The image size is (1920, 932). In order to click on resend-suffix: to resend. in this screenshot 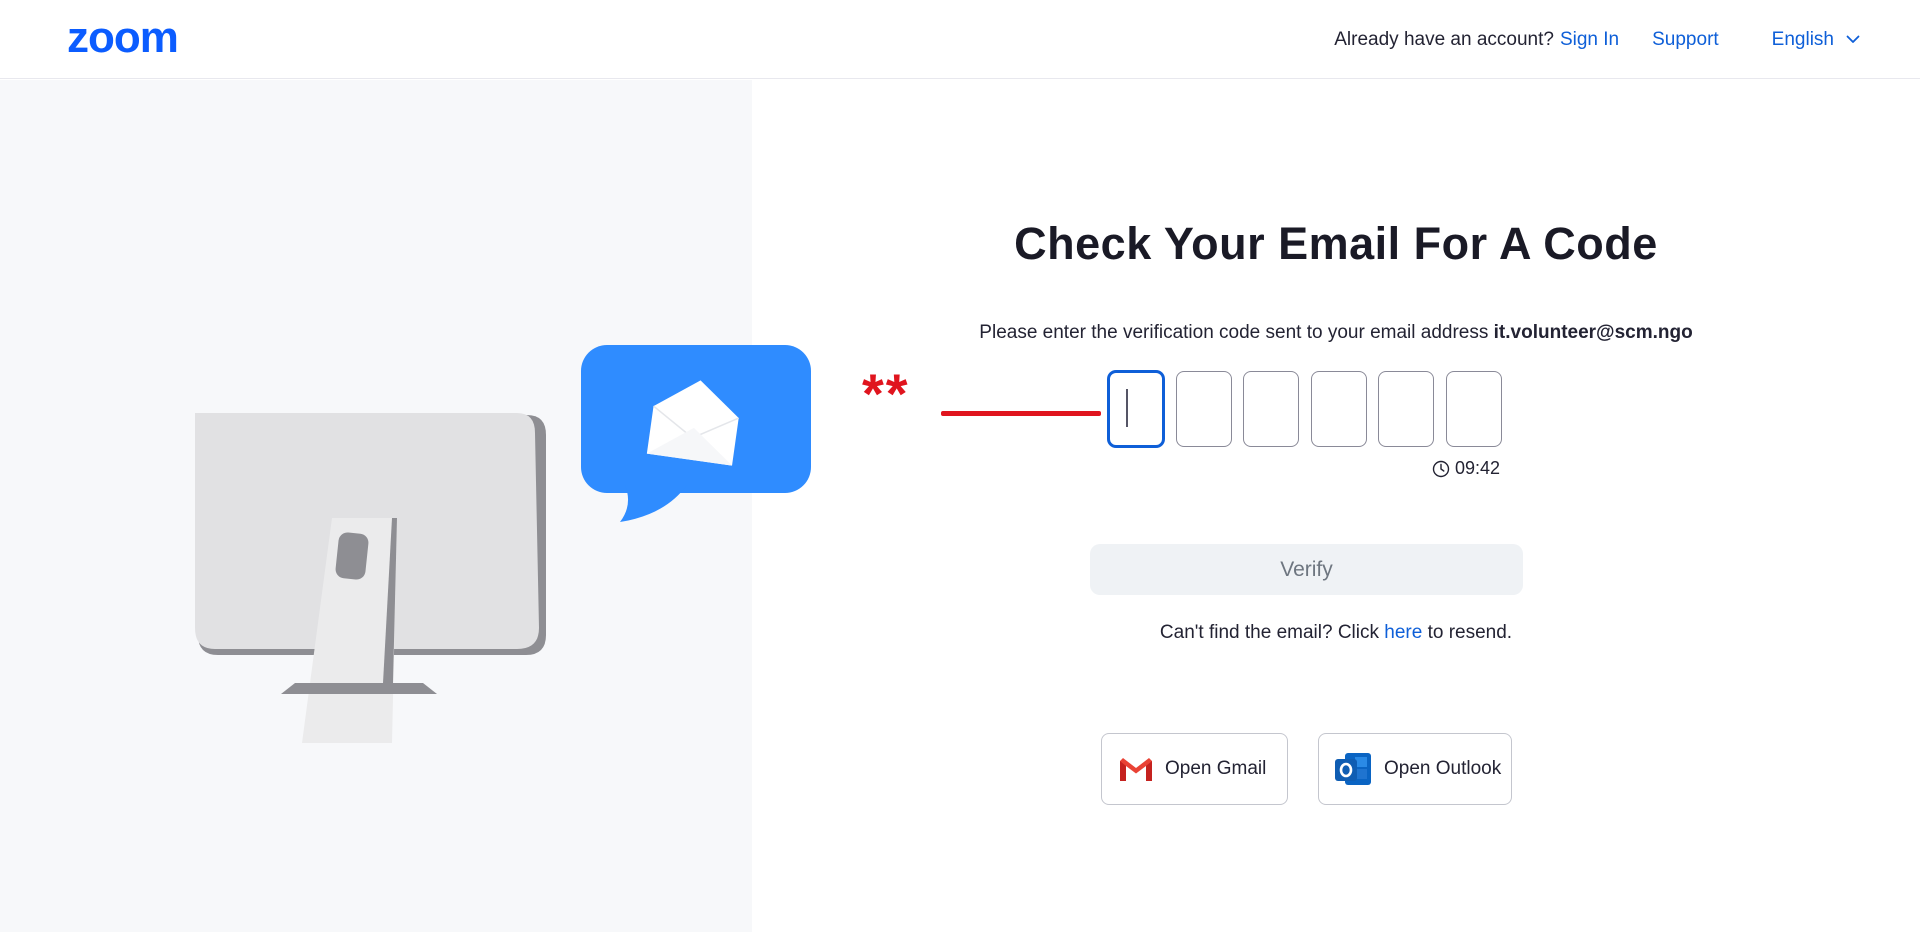, I will do `click(1470, 632)`.